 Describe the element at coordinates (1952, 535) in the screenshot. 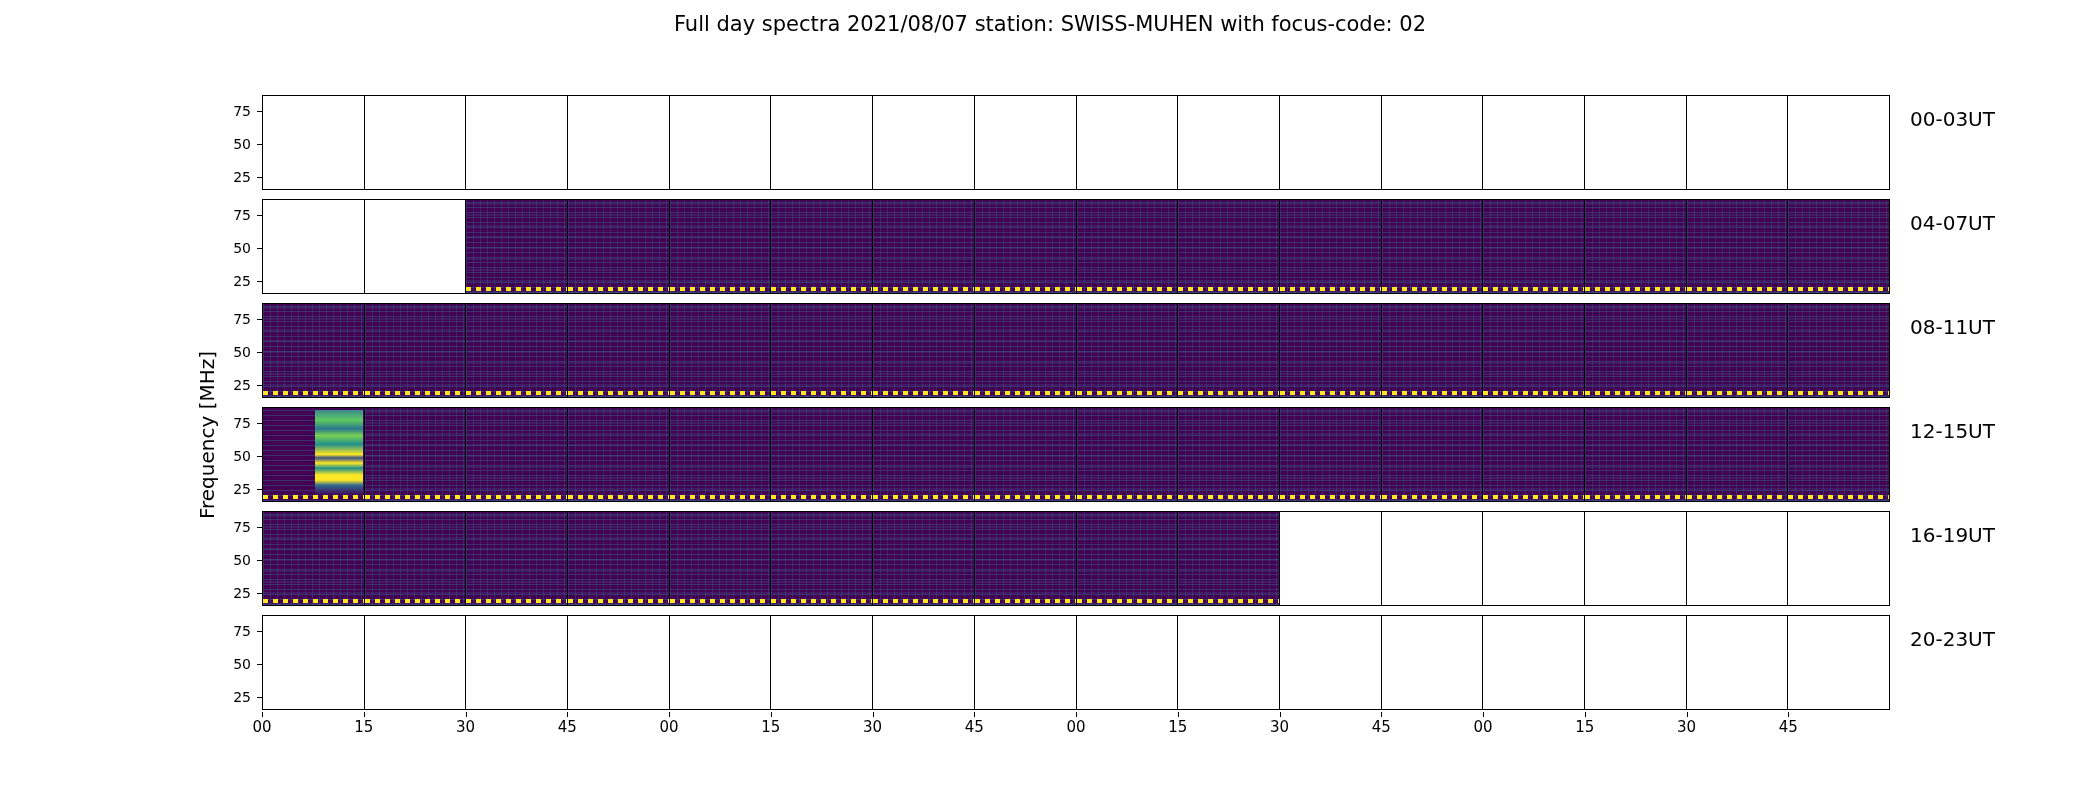

I see `time-range-label: 16-19UT` at that location.